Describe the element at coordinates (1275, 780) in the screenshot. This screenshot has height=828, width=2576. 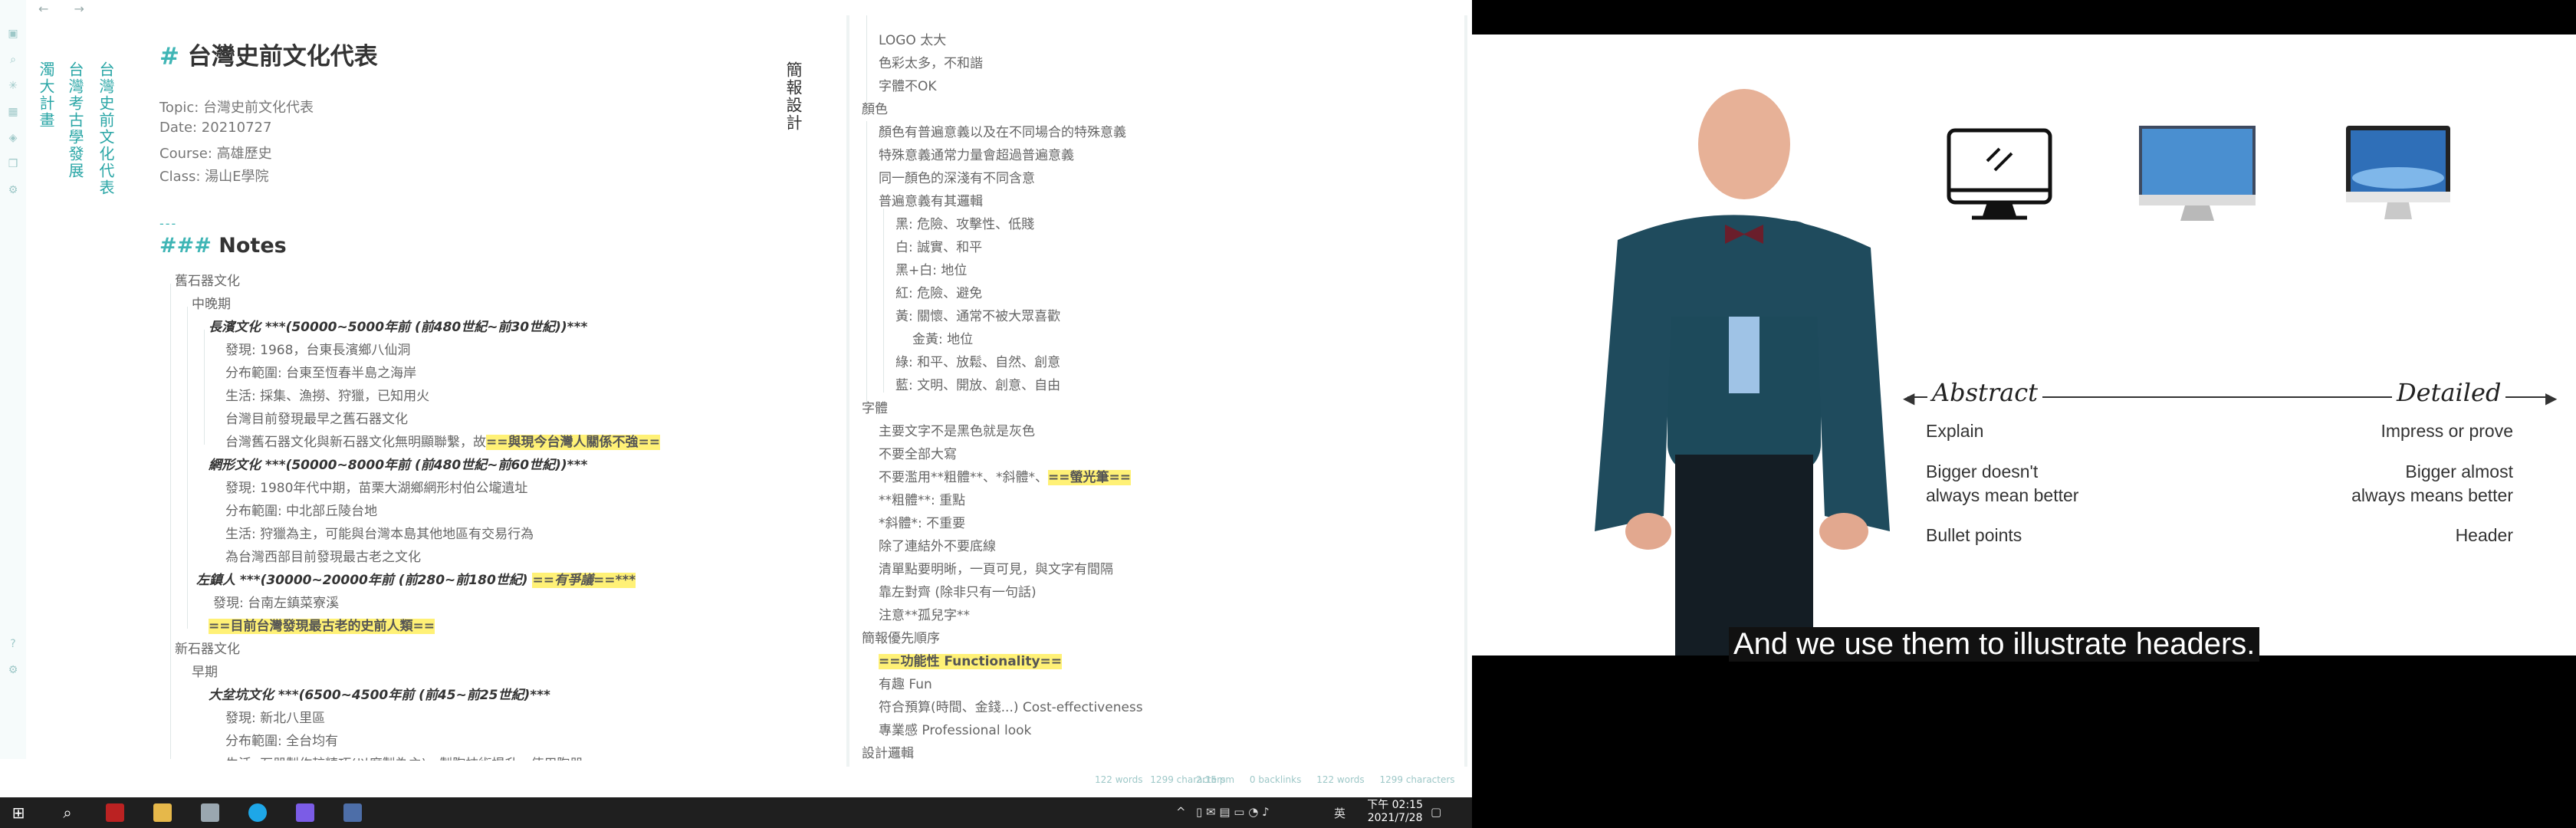
I see `backlinks-count: 0 backlinks` at that location.